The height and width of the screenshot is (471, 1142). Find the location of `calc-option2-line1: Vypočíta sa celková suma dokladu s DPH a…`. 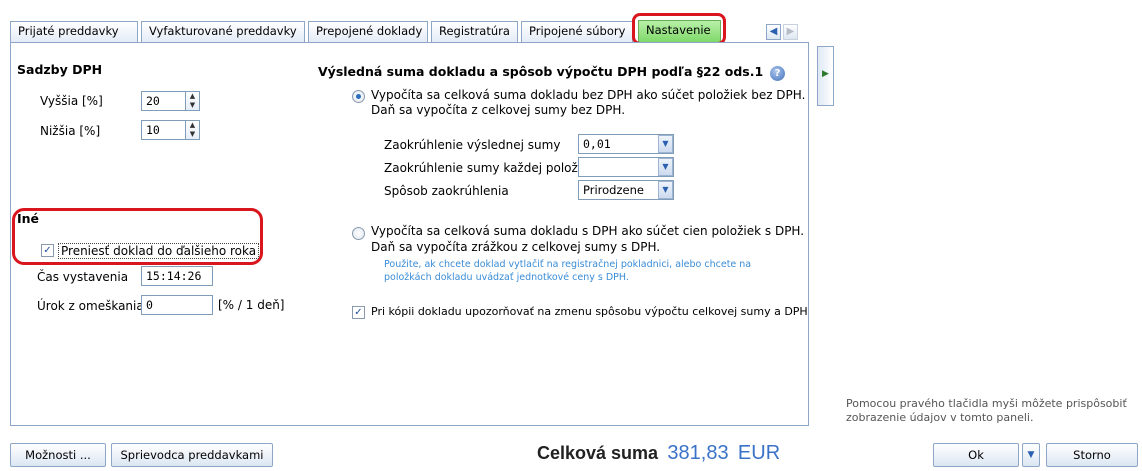

calc-option2-line1: Vypočíta sa celková suma dokladu s DPH a… is located at coordinates (588, 231).